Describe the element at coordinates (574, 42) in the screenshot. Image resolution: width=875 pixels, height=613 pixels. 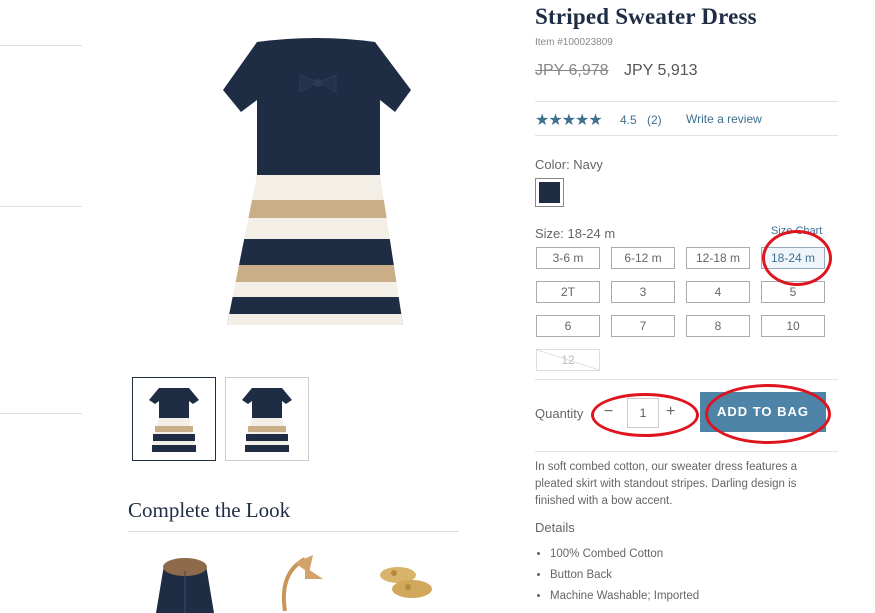
I see `item-number: Item #100023809` at that location.